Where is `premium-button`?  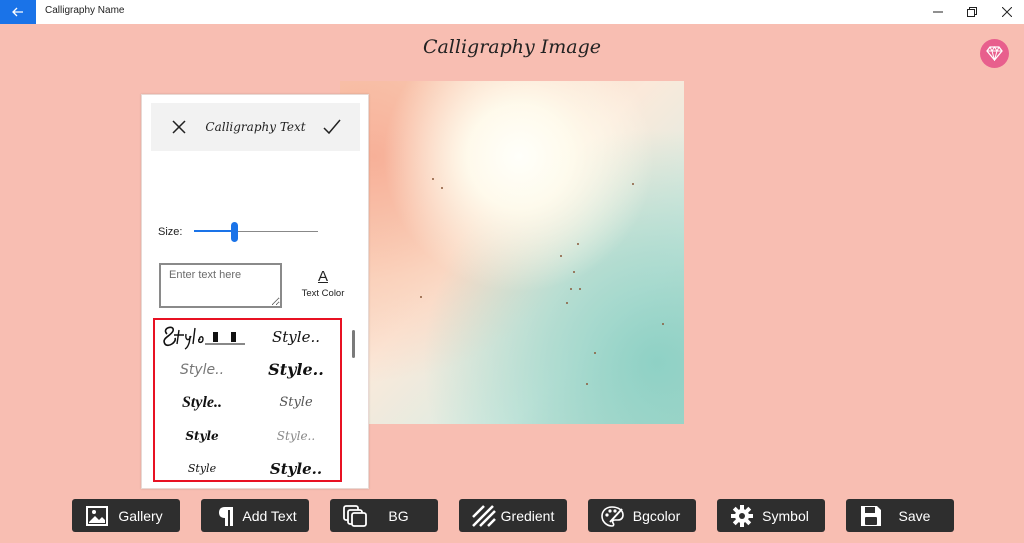
premium-button is located at coordinates (994, 53).